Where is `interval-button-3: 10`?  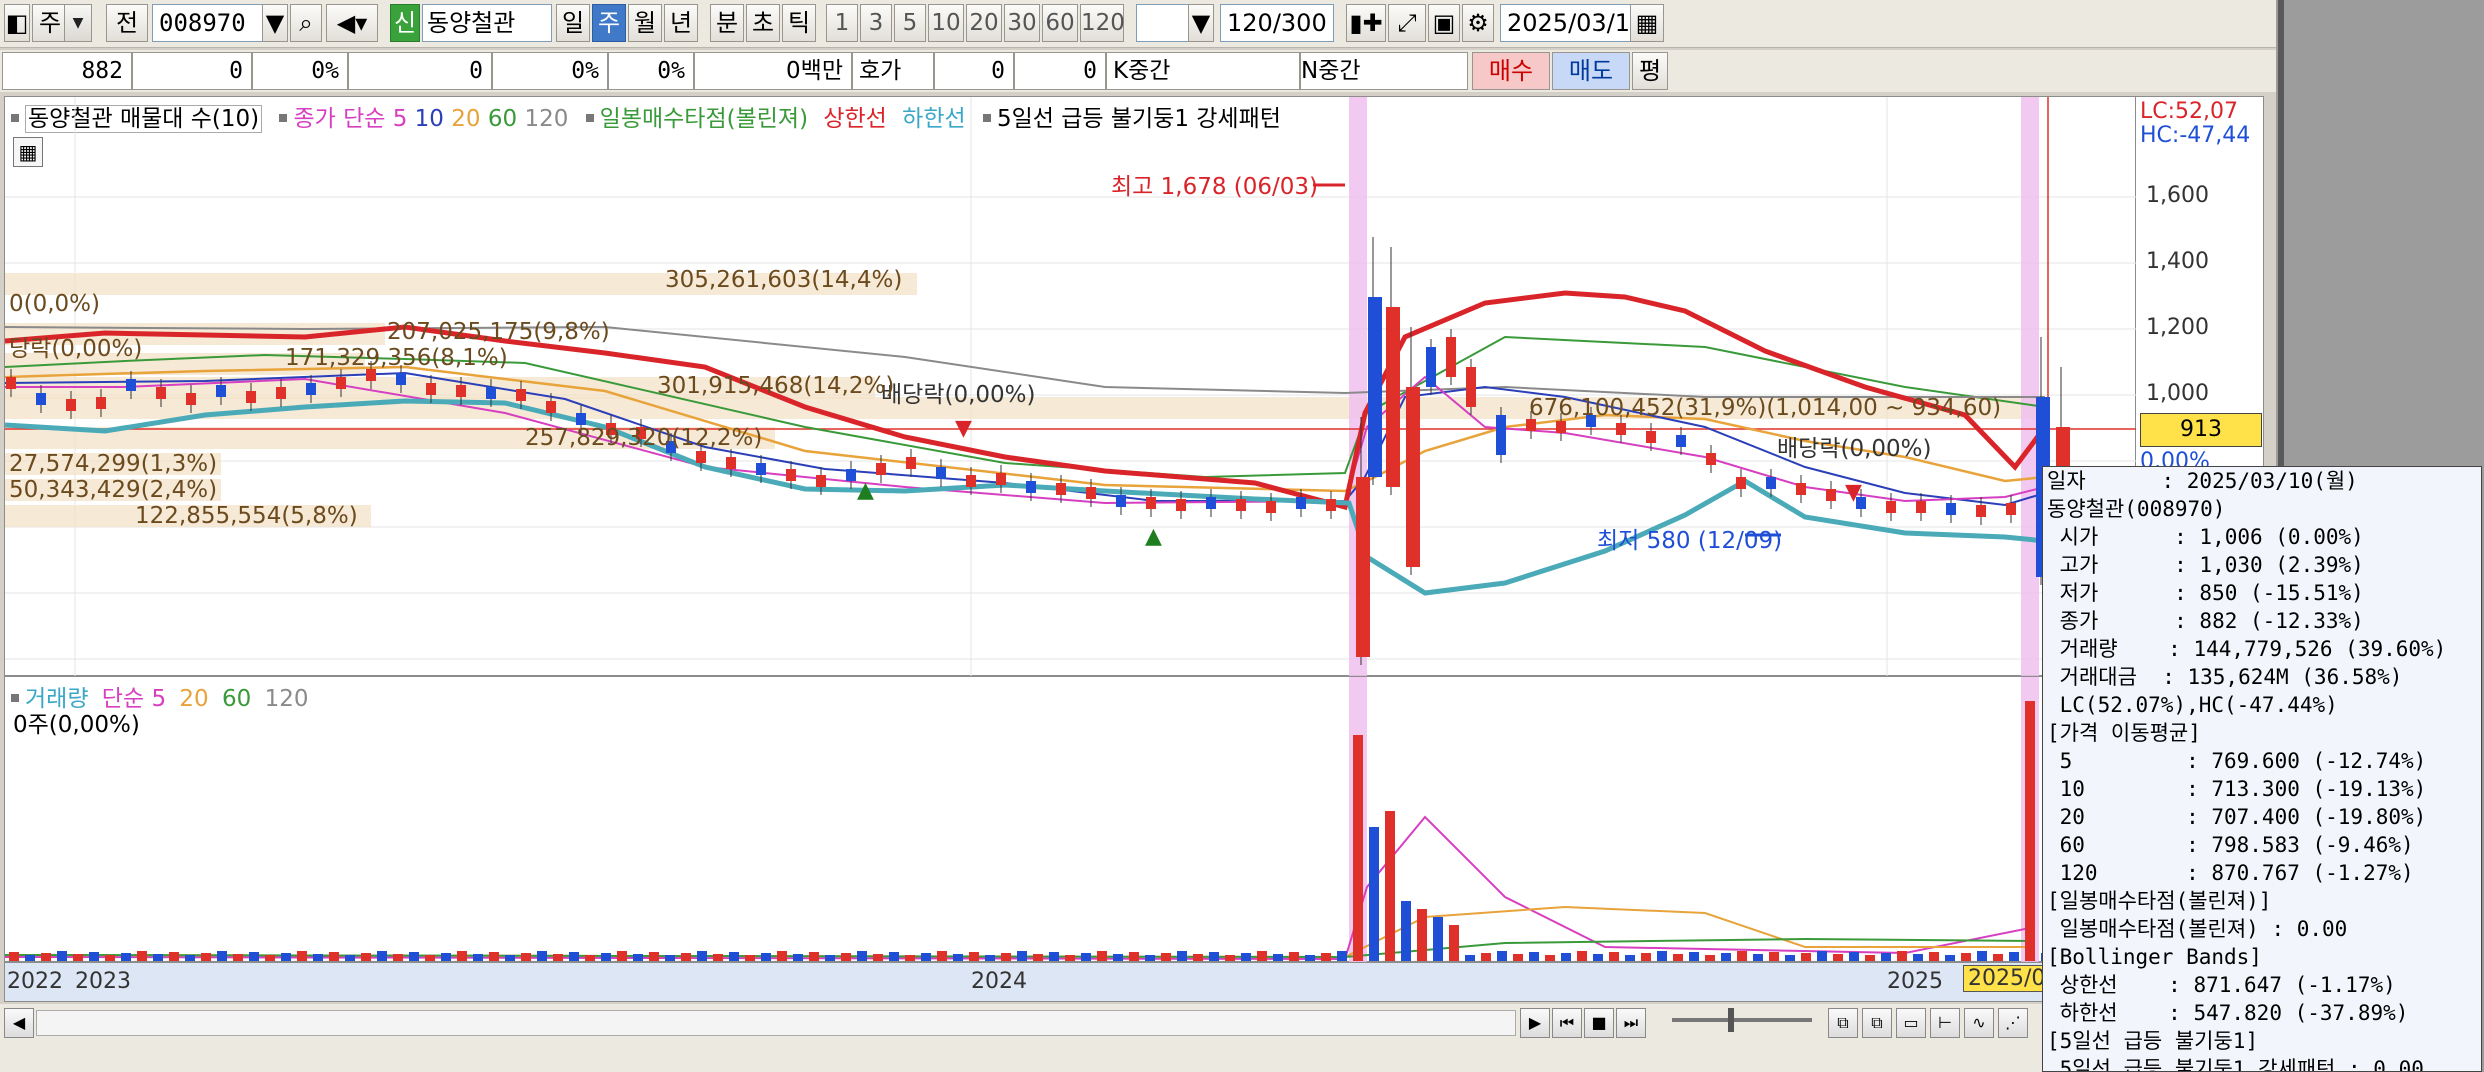
interval-button-3: 10 is located at coordinates (946, 23).